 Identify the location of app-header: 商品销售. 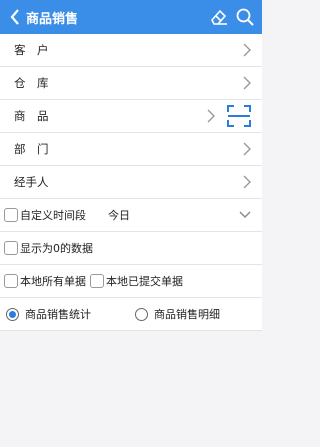
(131, 17).